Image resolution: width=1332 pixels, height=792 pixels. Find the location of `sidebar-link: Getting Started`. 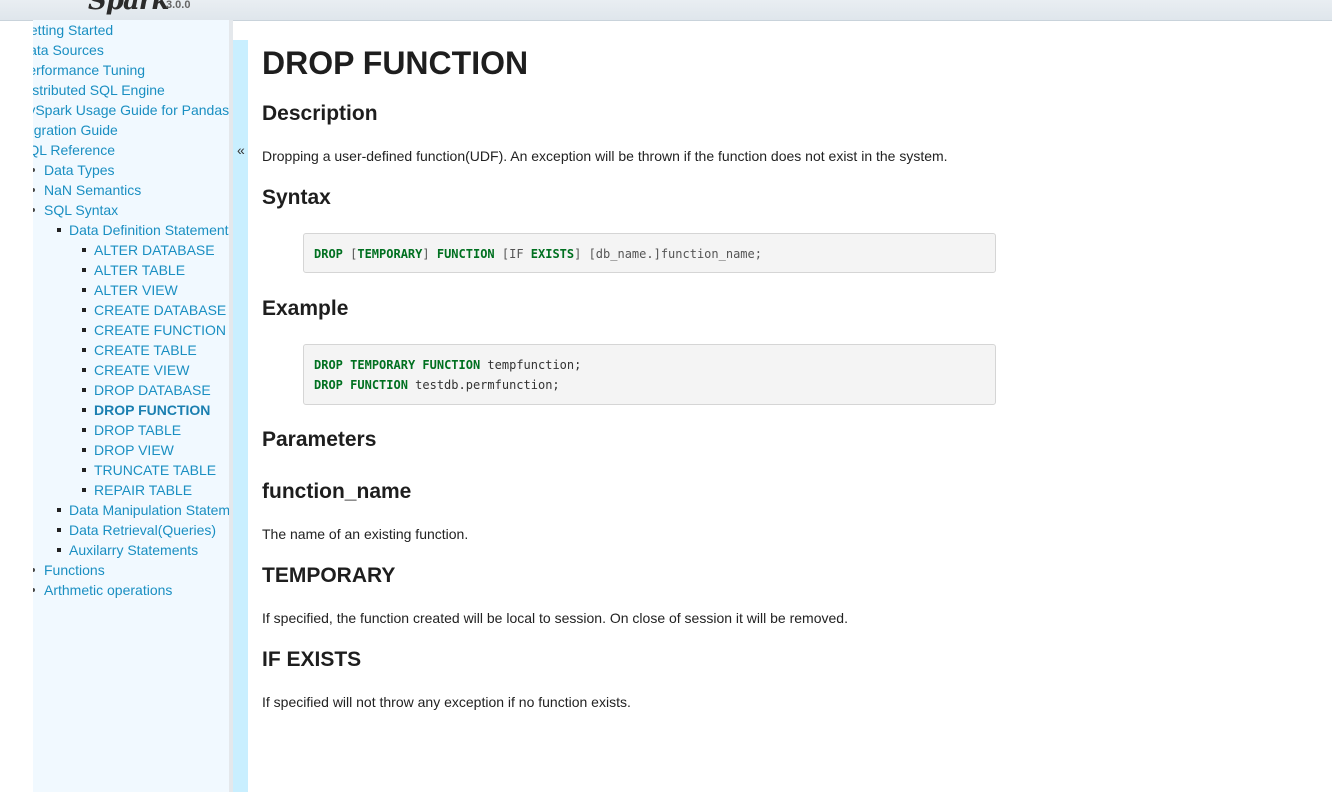

sidebar-link: Getting Started is located at coordinates (73, 30).